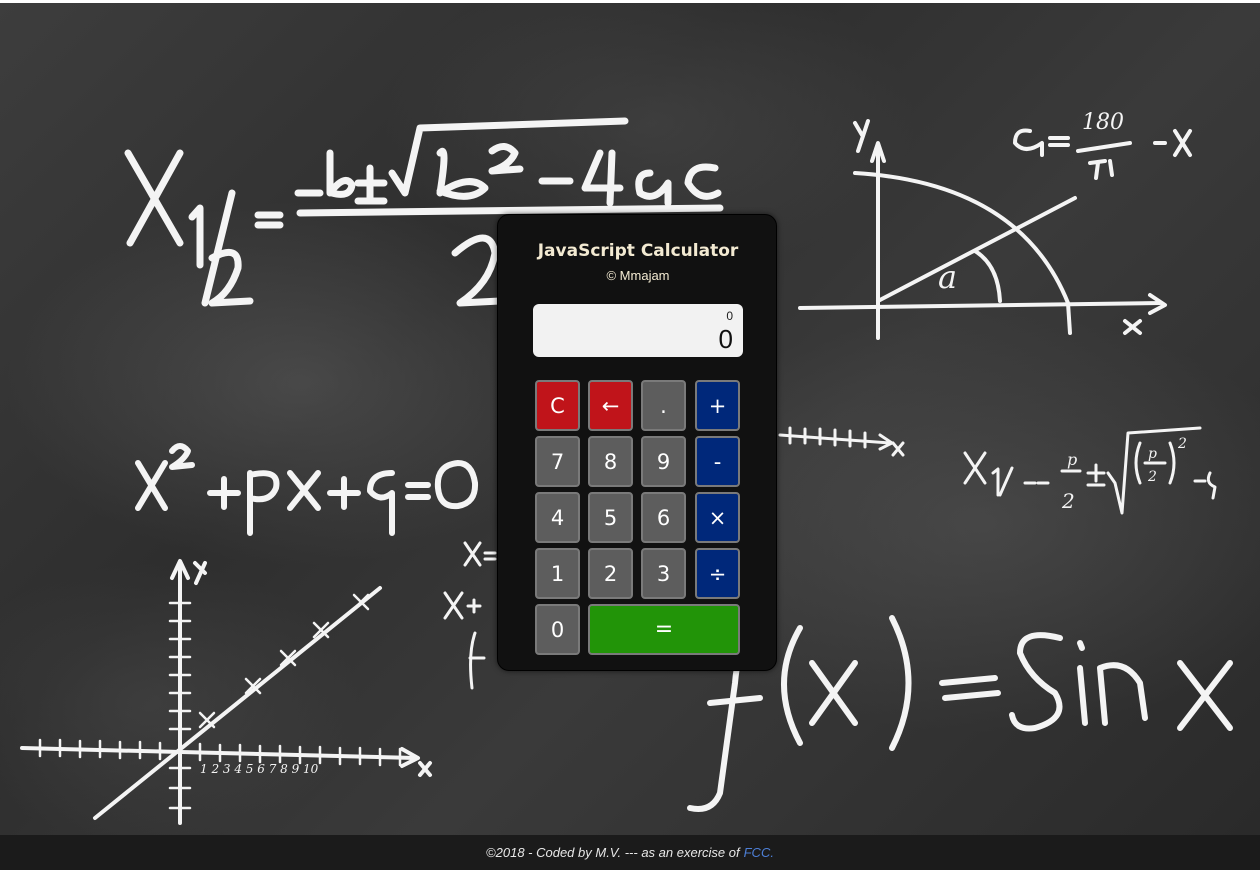  What do you see at coordinates (557, 629) in the screenshot?
I see `zero-button: 0` at bounding box center [557, 629].